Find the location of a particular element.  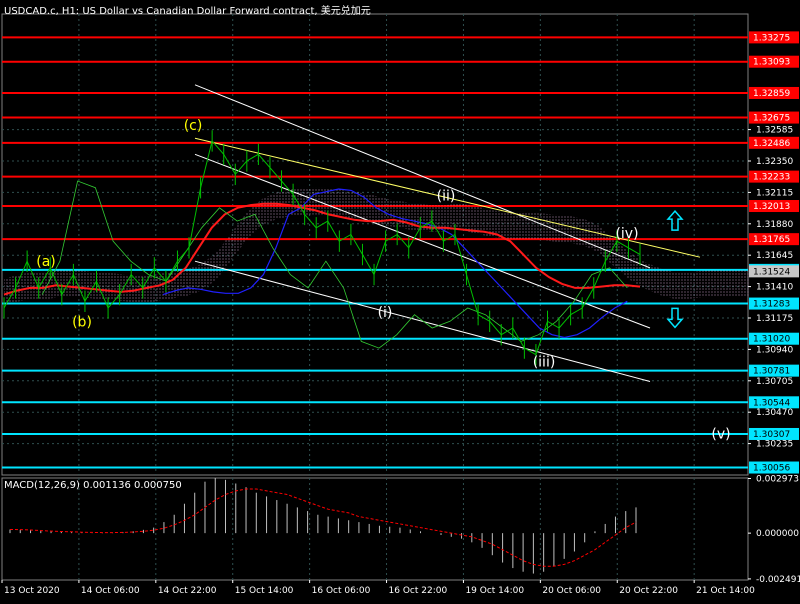

x-tick-label: 15 Oct 14:00 is located at coordinates (264, 591).